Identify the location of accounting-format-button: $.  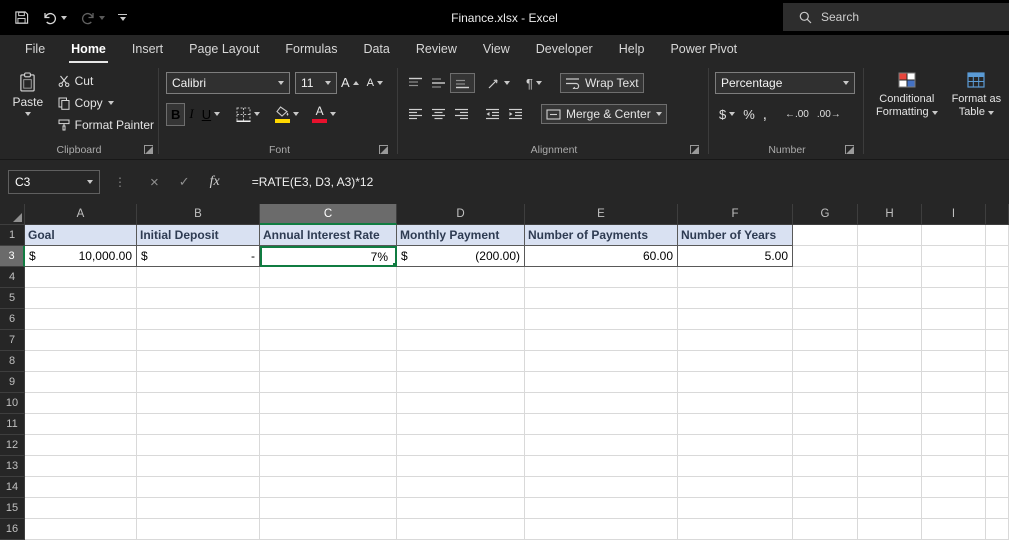
(727, 114).